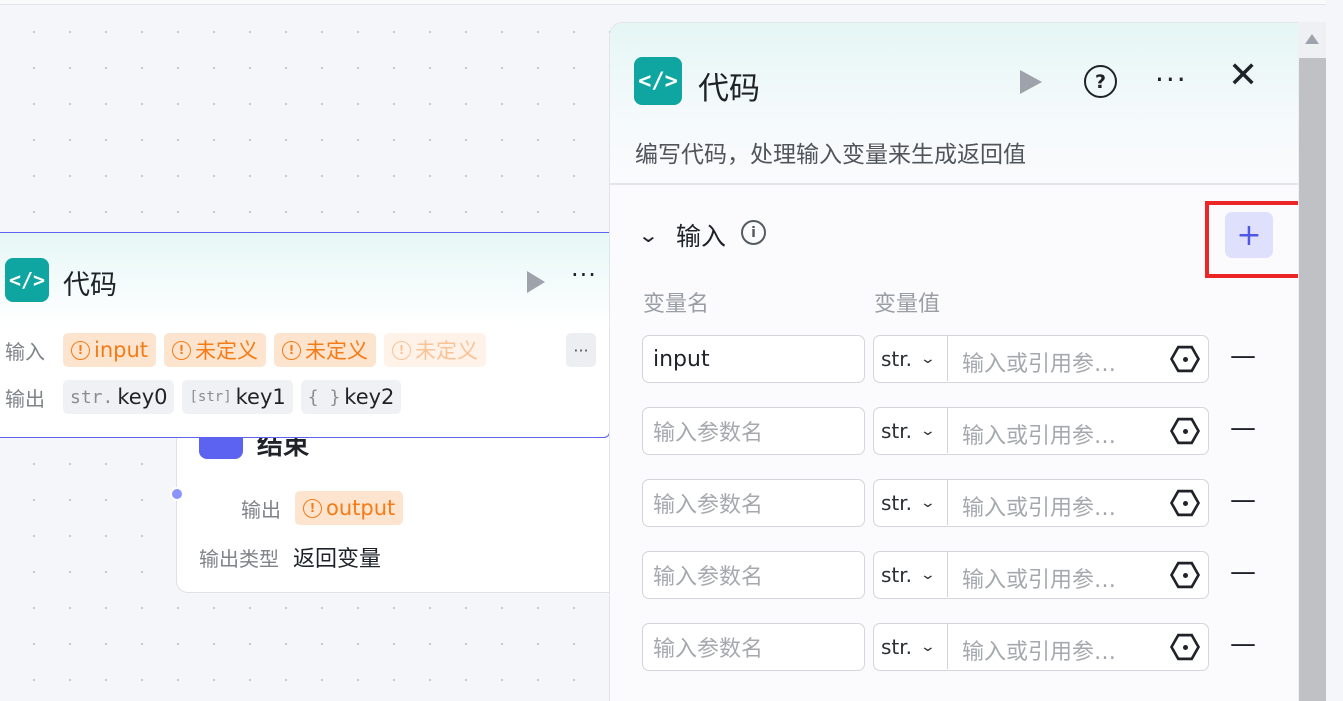 The image size is (1343, 701). I want to click on end-output-tag: ! output, so click(349, 508).